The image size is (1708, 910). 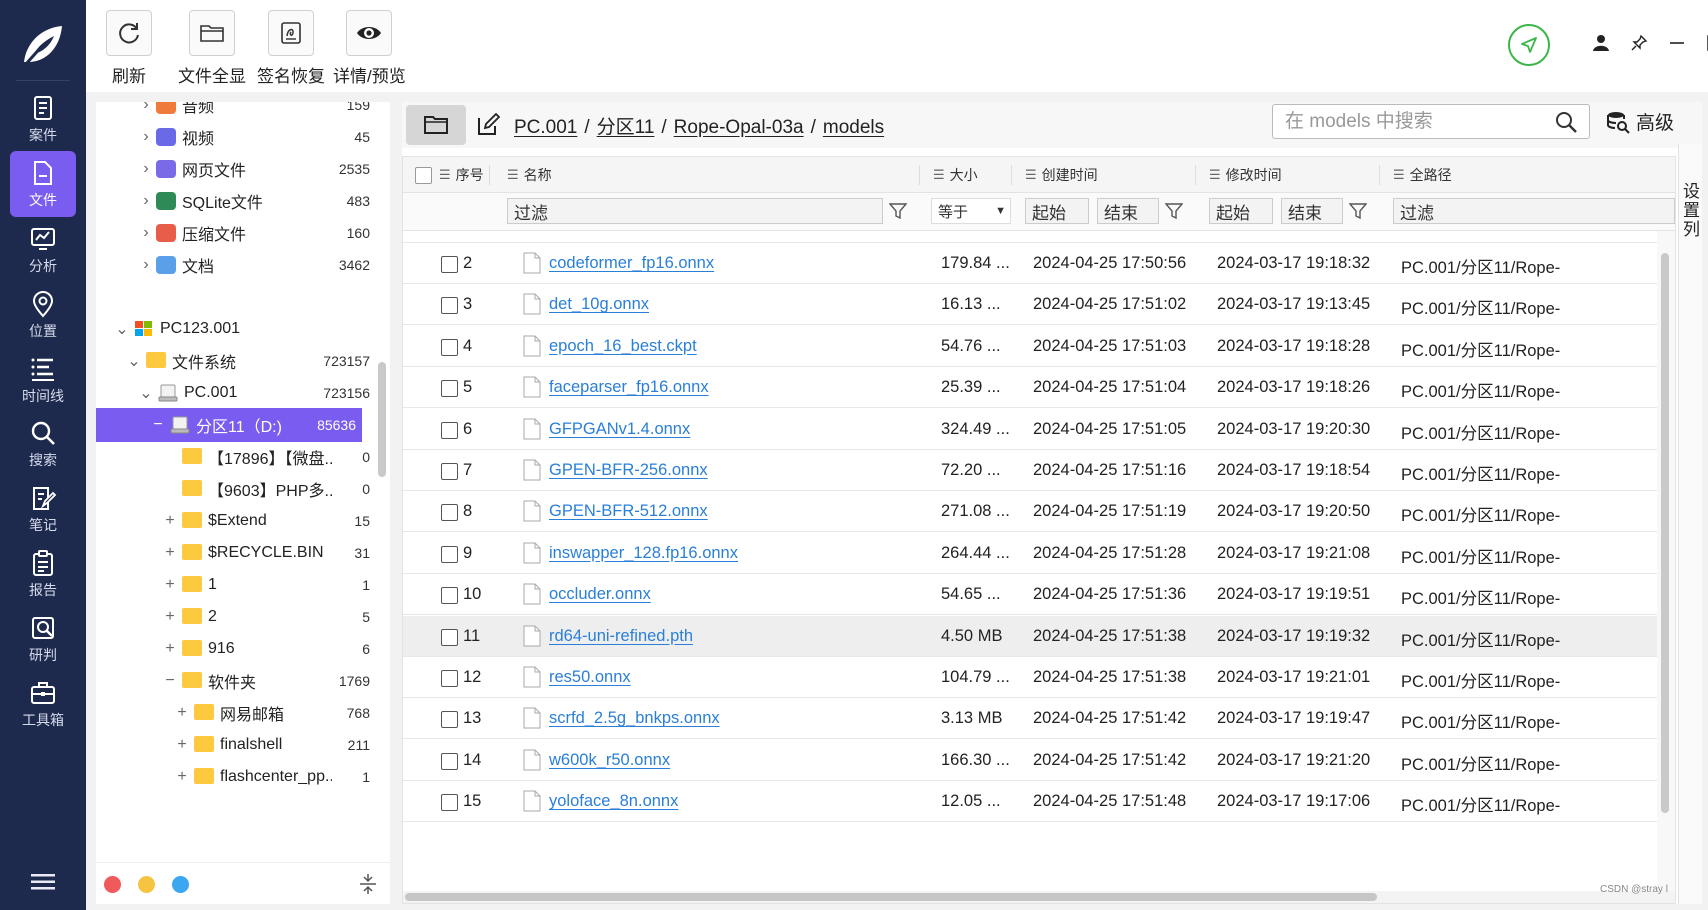 I want to click on nav-item-timeline: 时间线, so click(x=43, y=380).